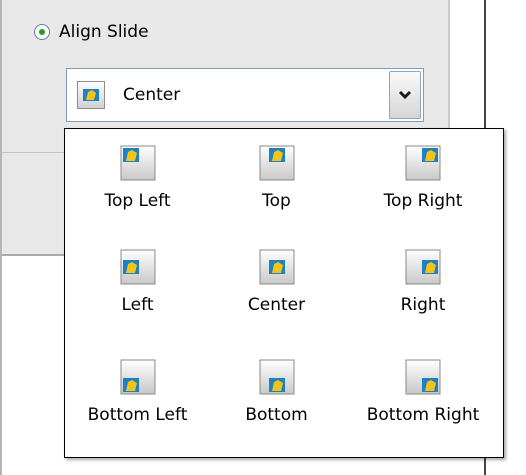 This screenshot has height=475, width=526. I want to click on option-label: Top Right, so click(423, 201).